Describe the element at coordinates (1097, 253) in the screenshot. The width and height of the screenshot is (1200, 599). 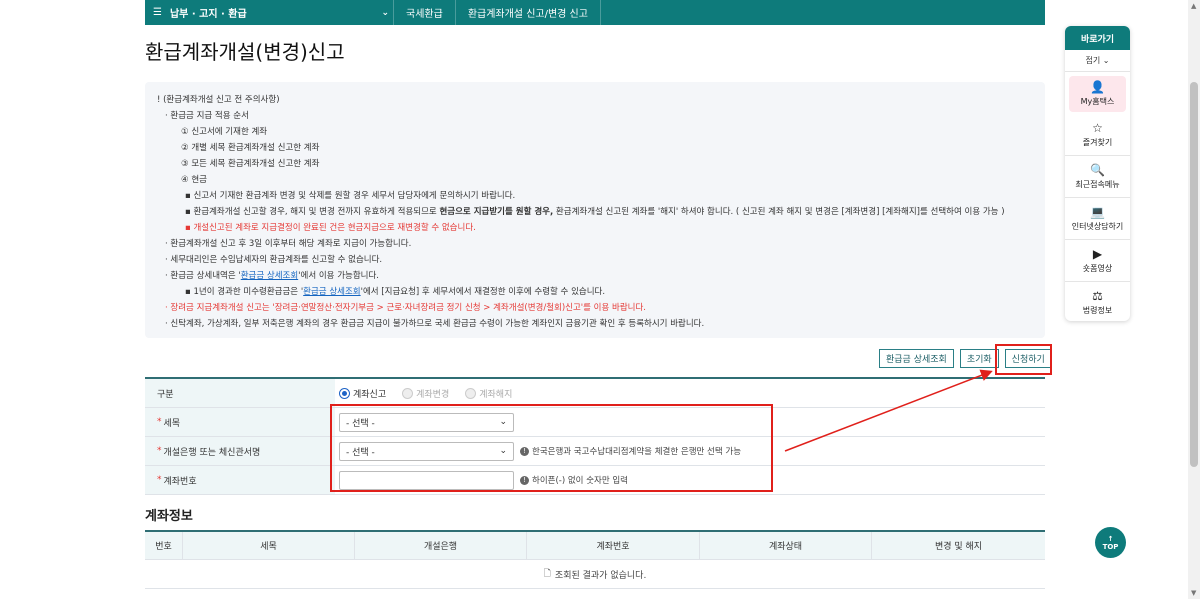
I see `play-icon: ▶` at that location.